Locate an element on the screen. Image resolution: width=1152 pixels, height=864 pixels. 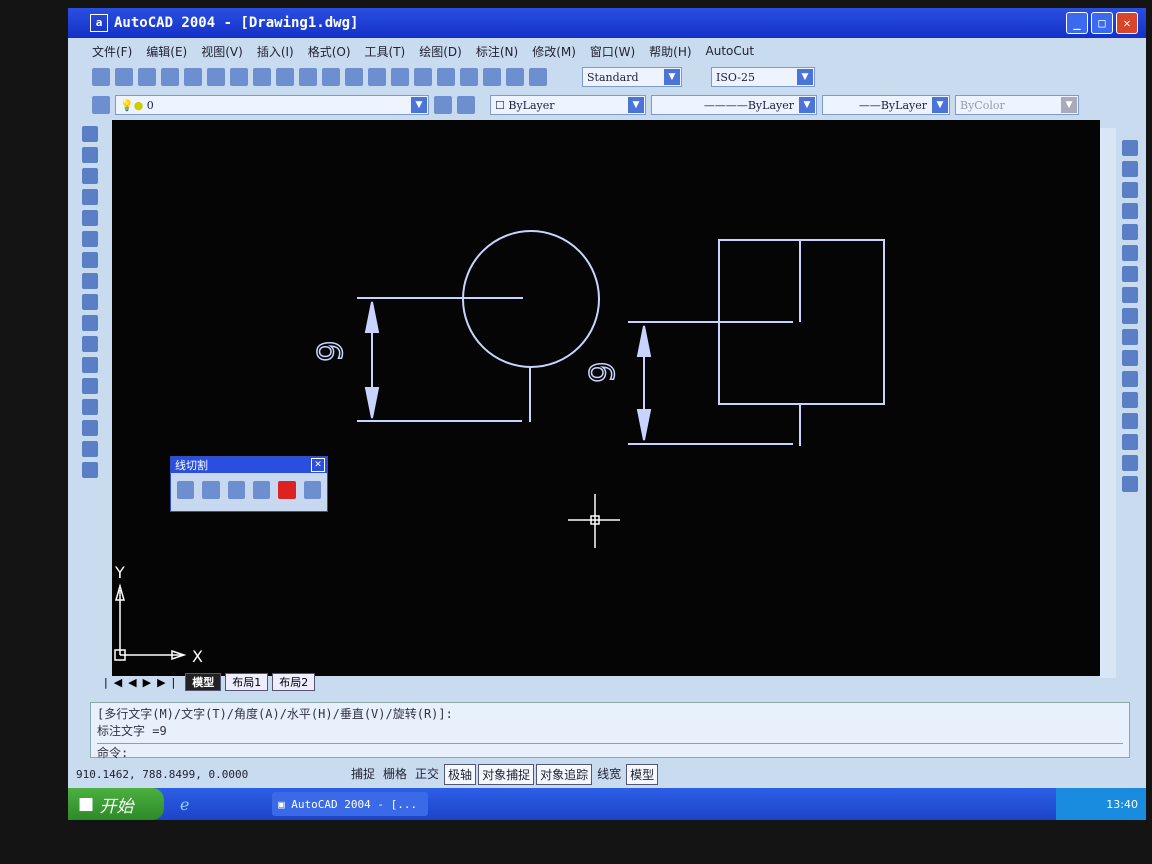
layers-icon is located at coordinates (101, 105).